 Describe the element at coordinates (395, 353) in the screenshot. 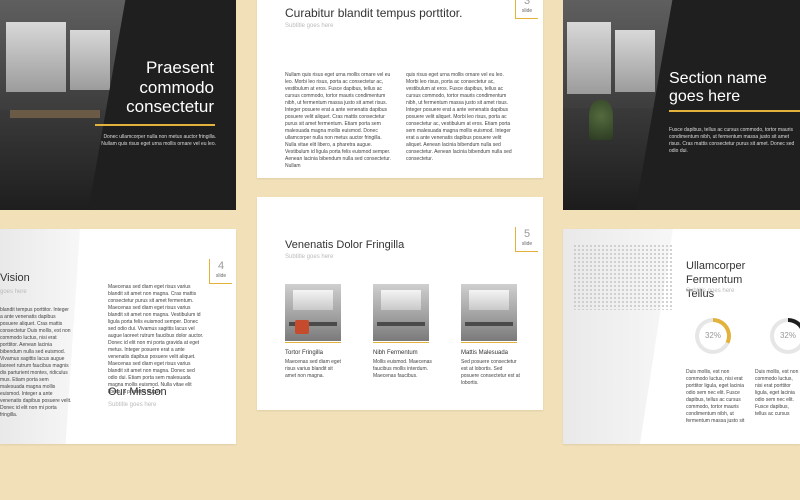

I see `feature-title-2: Nibh Fermentum` at that location.